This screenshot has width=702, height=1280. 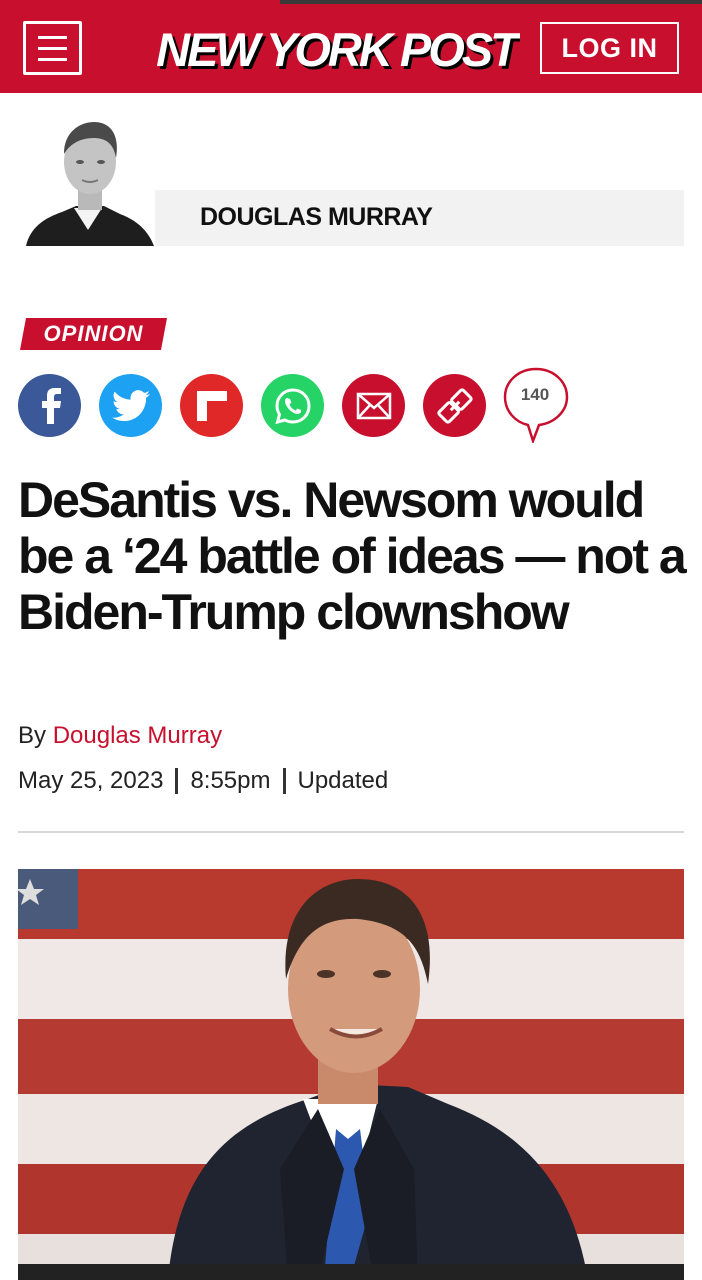 What do you see at coordinates (32, 735) in the screenshot?
I see `byline-prefix: By` at bounding box center [32, 735].